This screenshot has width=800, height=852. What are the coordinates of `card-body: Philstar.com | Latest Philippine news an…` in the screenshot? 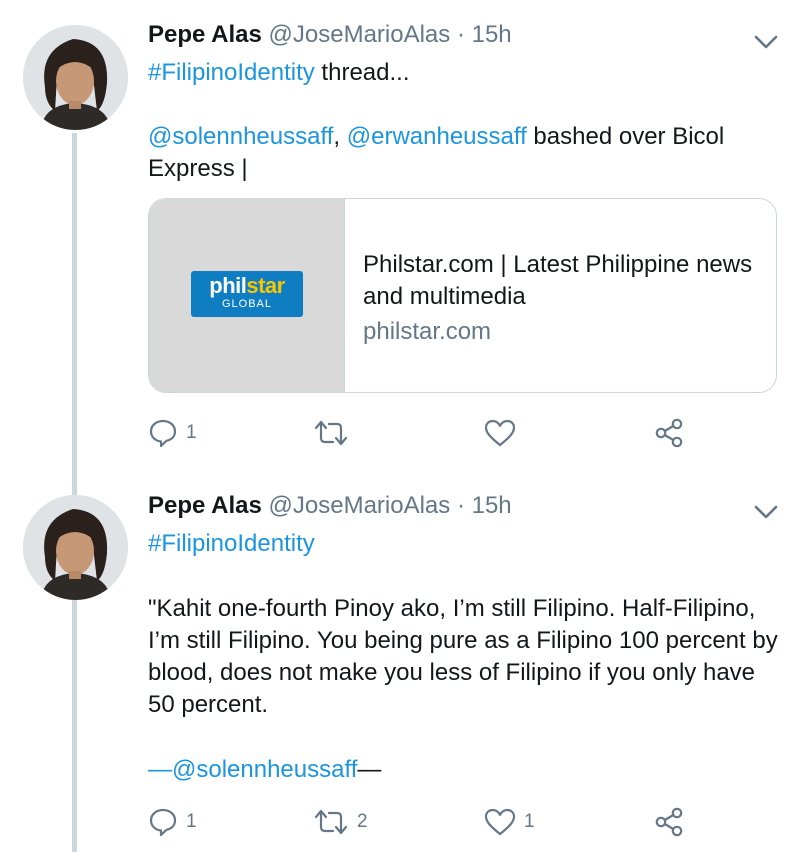 It's located at (560, 298).